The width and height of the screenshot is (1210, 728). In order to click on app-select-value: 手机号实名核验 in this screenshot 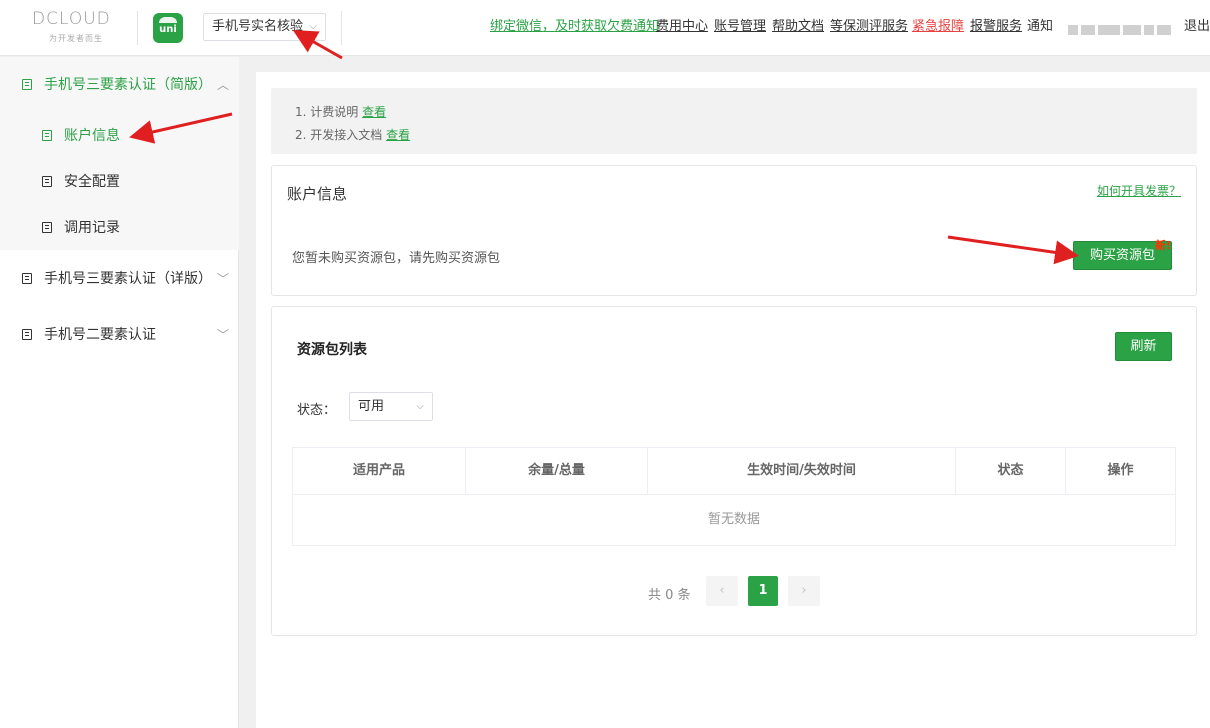, I will do `click(258, 26)`.